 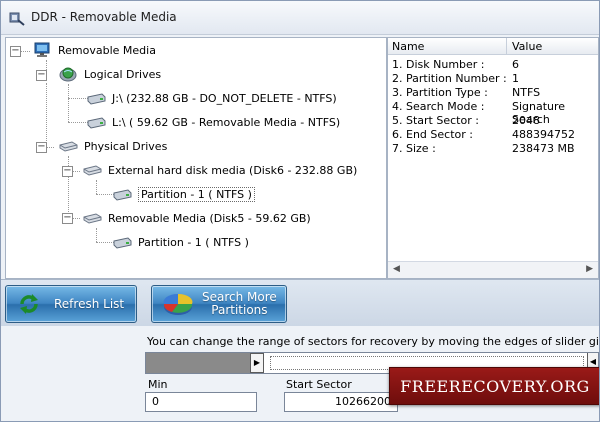 What do you see at coordinates (432, 134) in the screenshot?
I see `property-name: 6. End Sector :` at bounding box center [432, 134].